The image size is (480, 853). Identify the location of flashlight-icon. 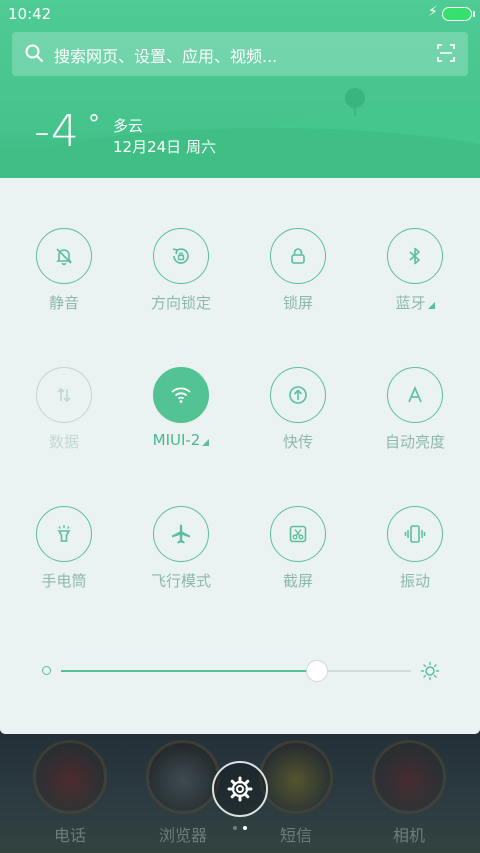
(64, 534).